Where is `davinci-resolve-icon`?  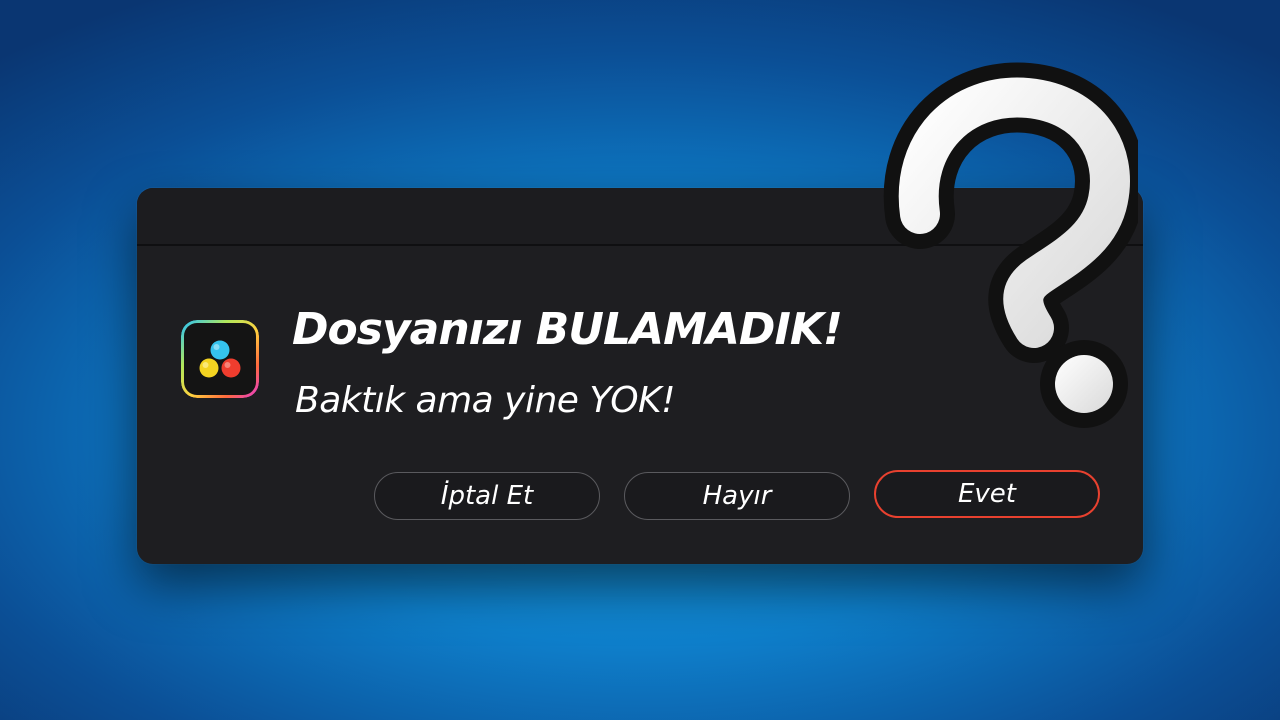
davinci-resolve-icon is located at coordinates (220, 359).